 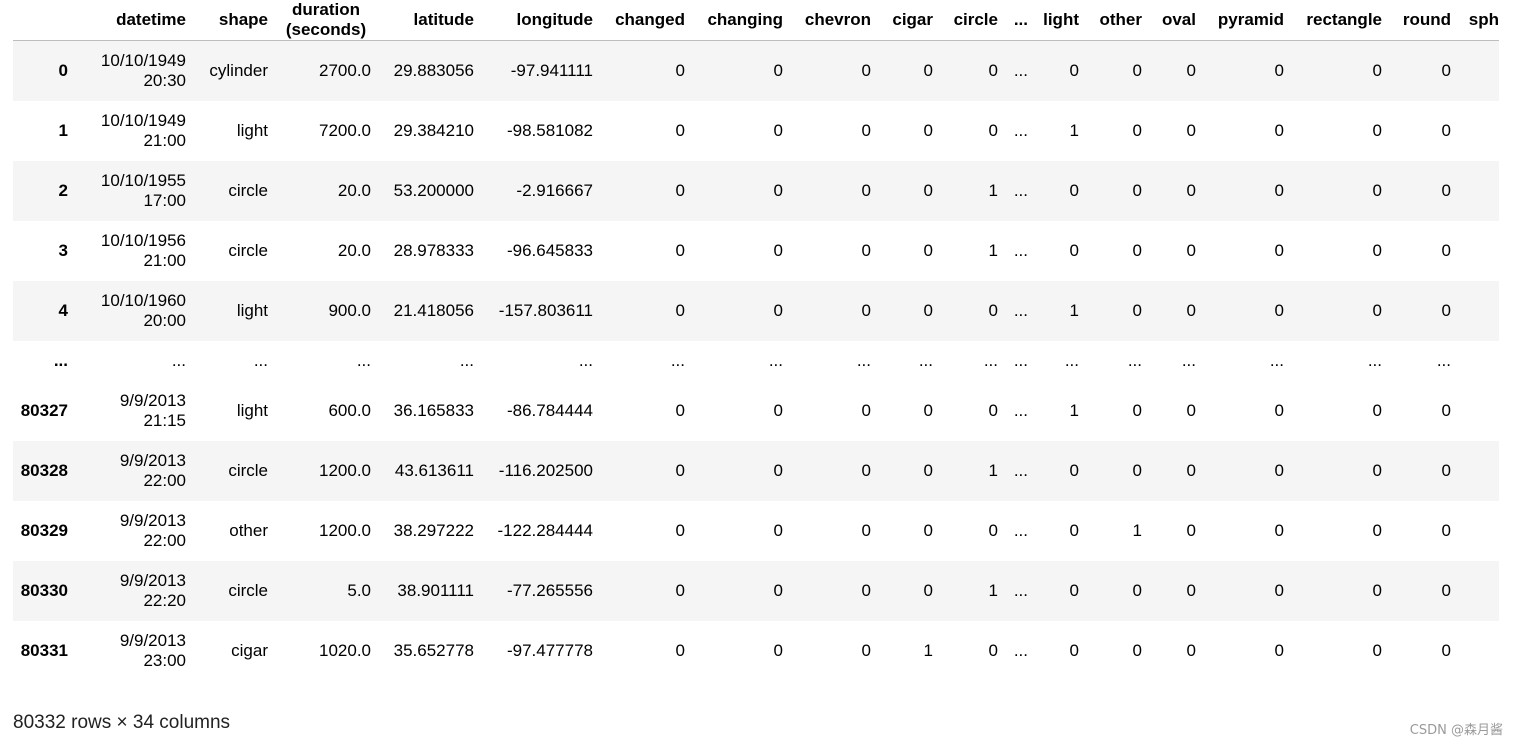 What do you see at coordinates (345, 130) in the screenshot?
I see `cell-duration: 7200.0` at bounding box center [345, 130].